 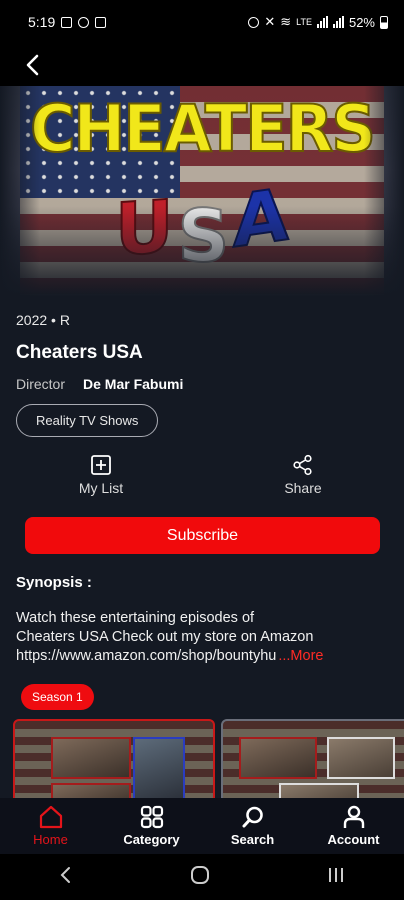 I want to click on system-nav-bar, so click(x=202, y=877).